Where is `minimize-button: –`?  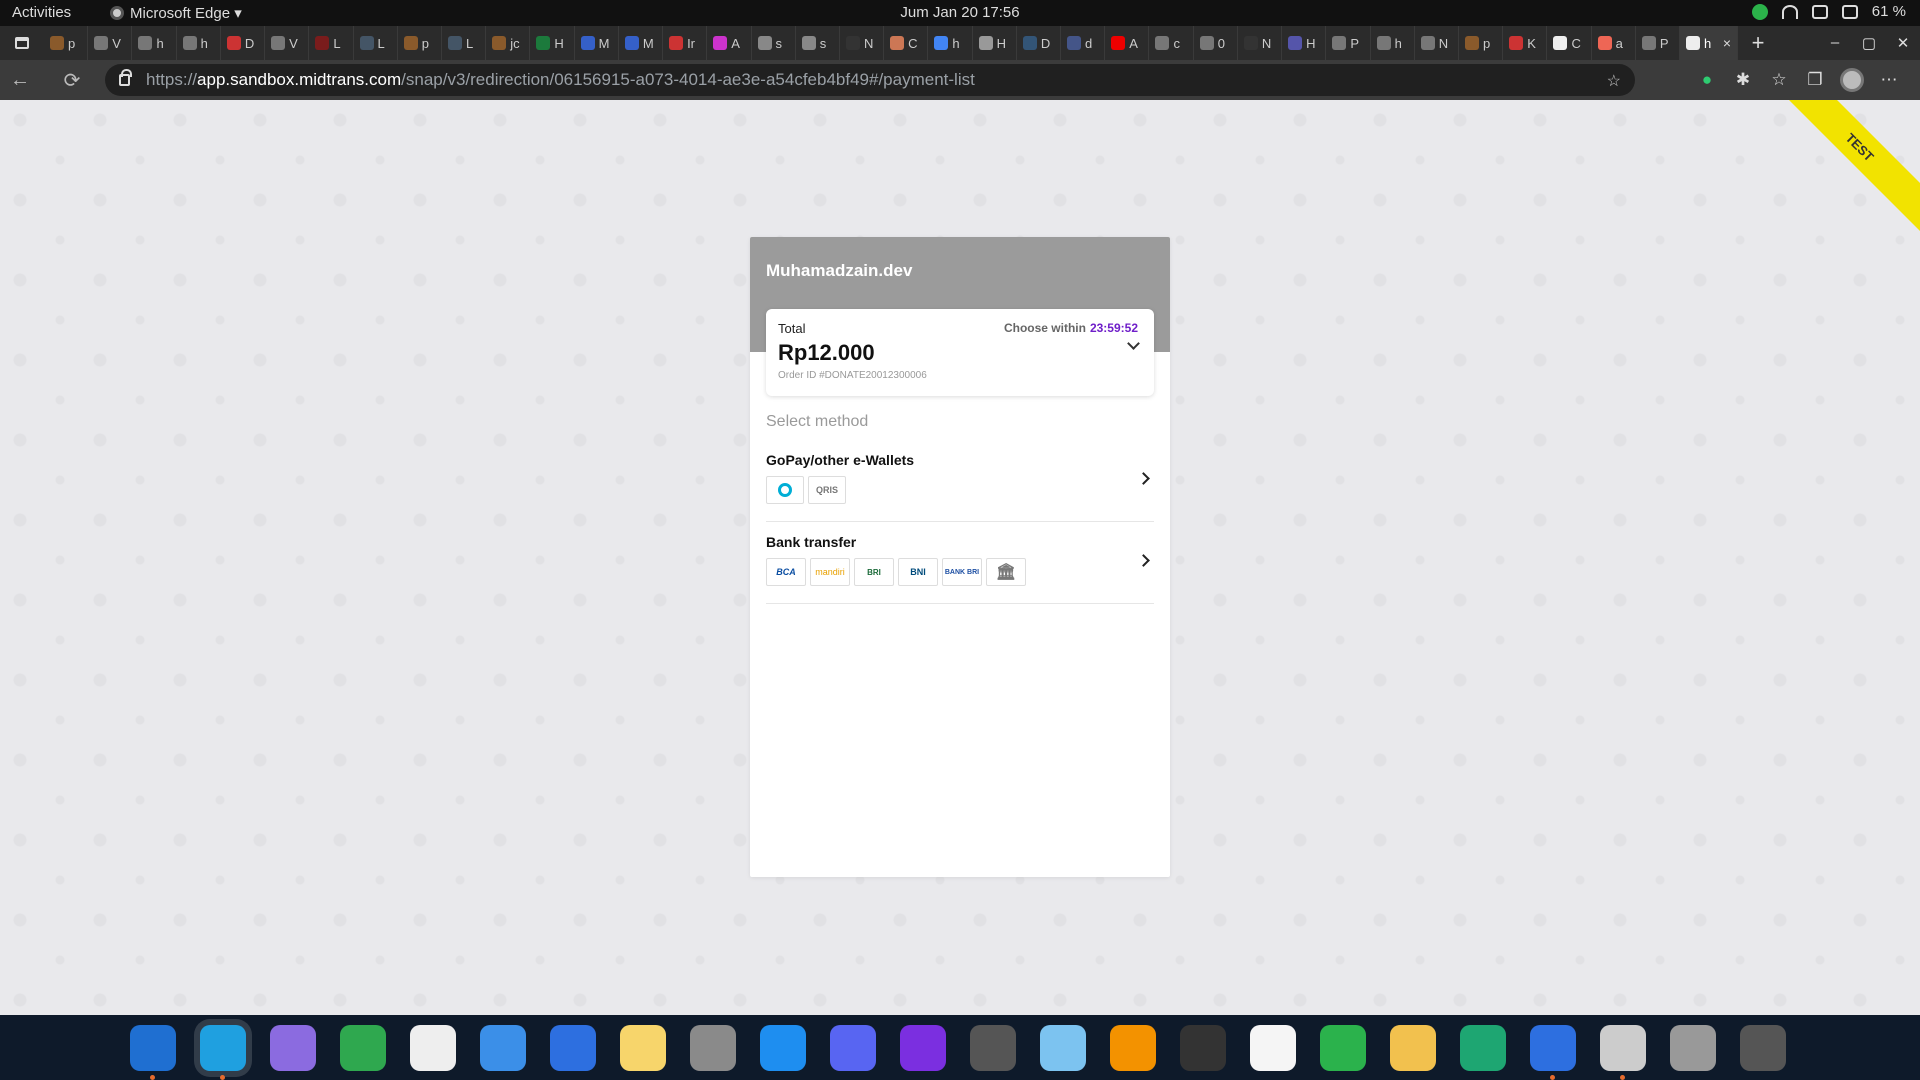
minimize-button: – is located at coordinates (1835, 43).